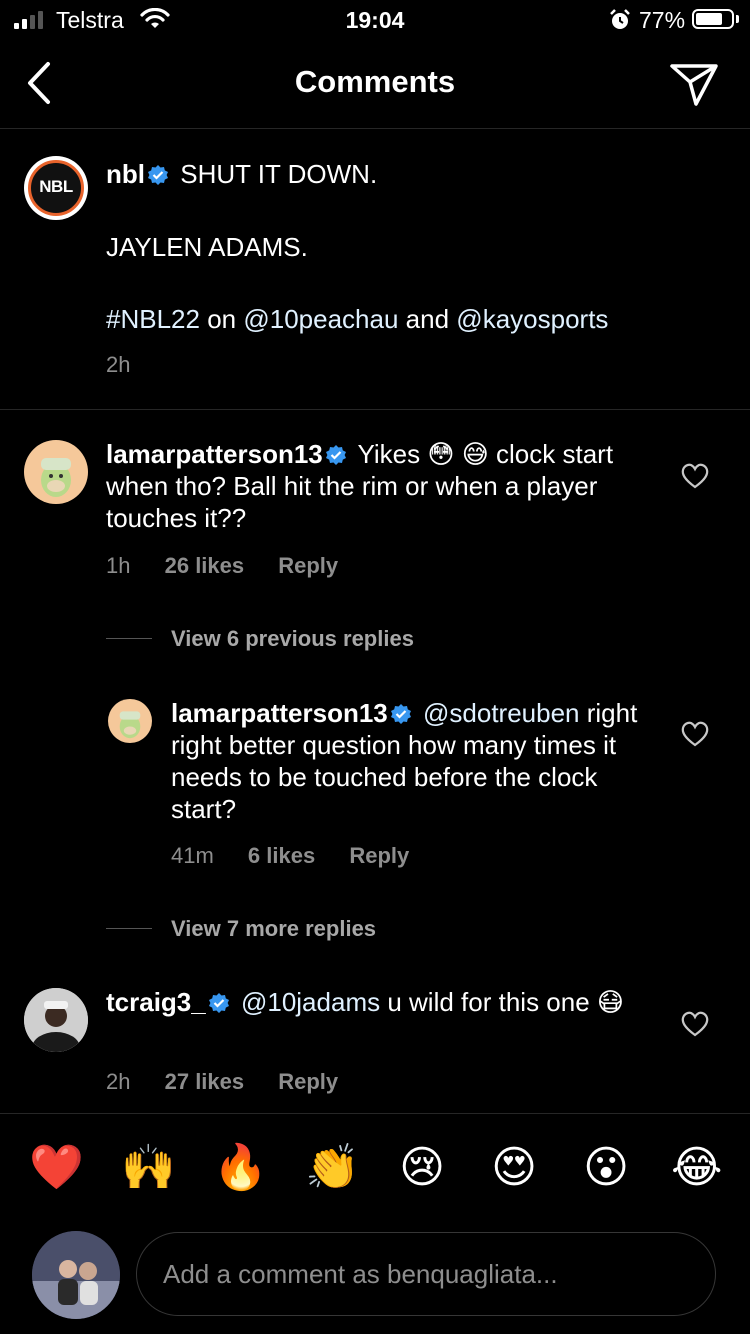  I want to click on view-previous-replies-button: View 6 previous replies, so click(292, 639).